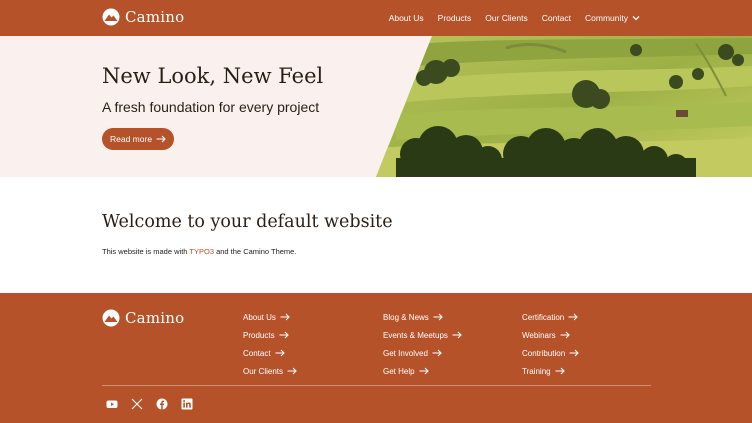 The height and width of the screenshot is (423, 752). What do you see at coordinates (544, 353) in the screenshot?
I see `footer-link-label: Contribution` at bounding box center [544, 353].